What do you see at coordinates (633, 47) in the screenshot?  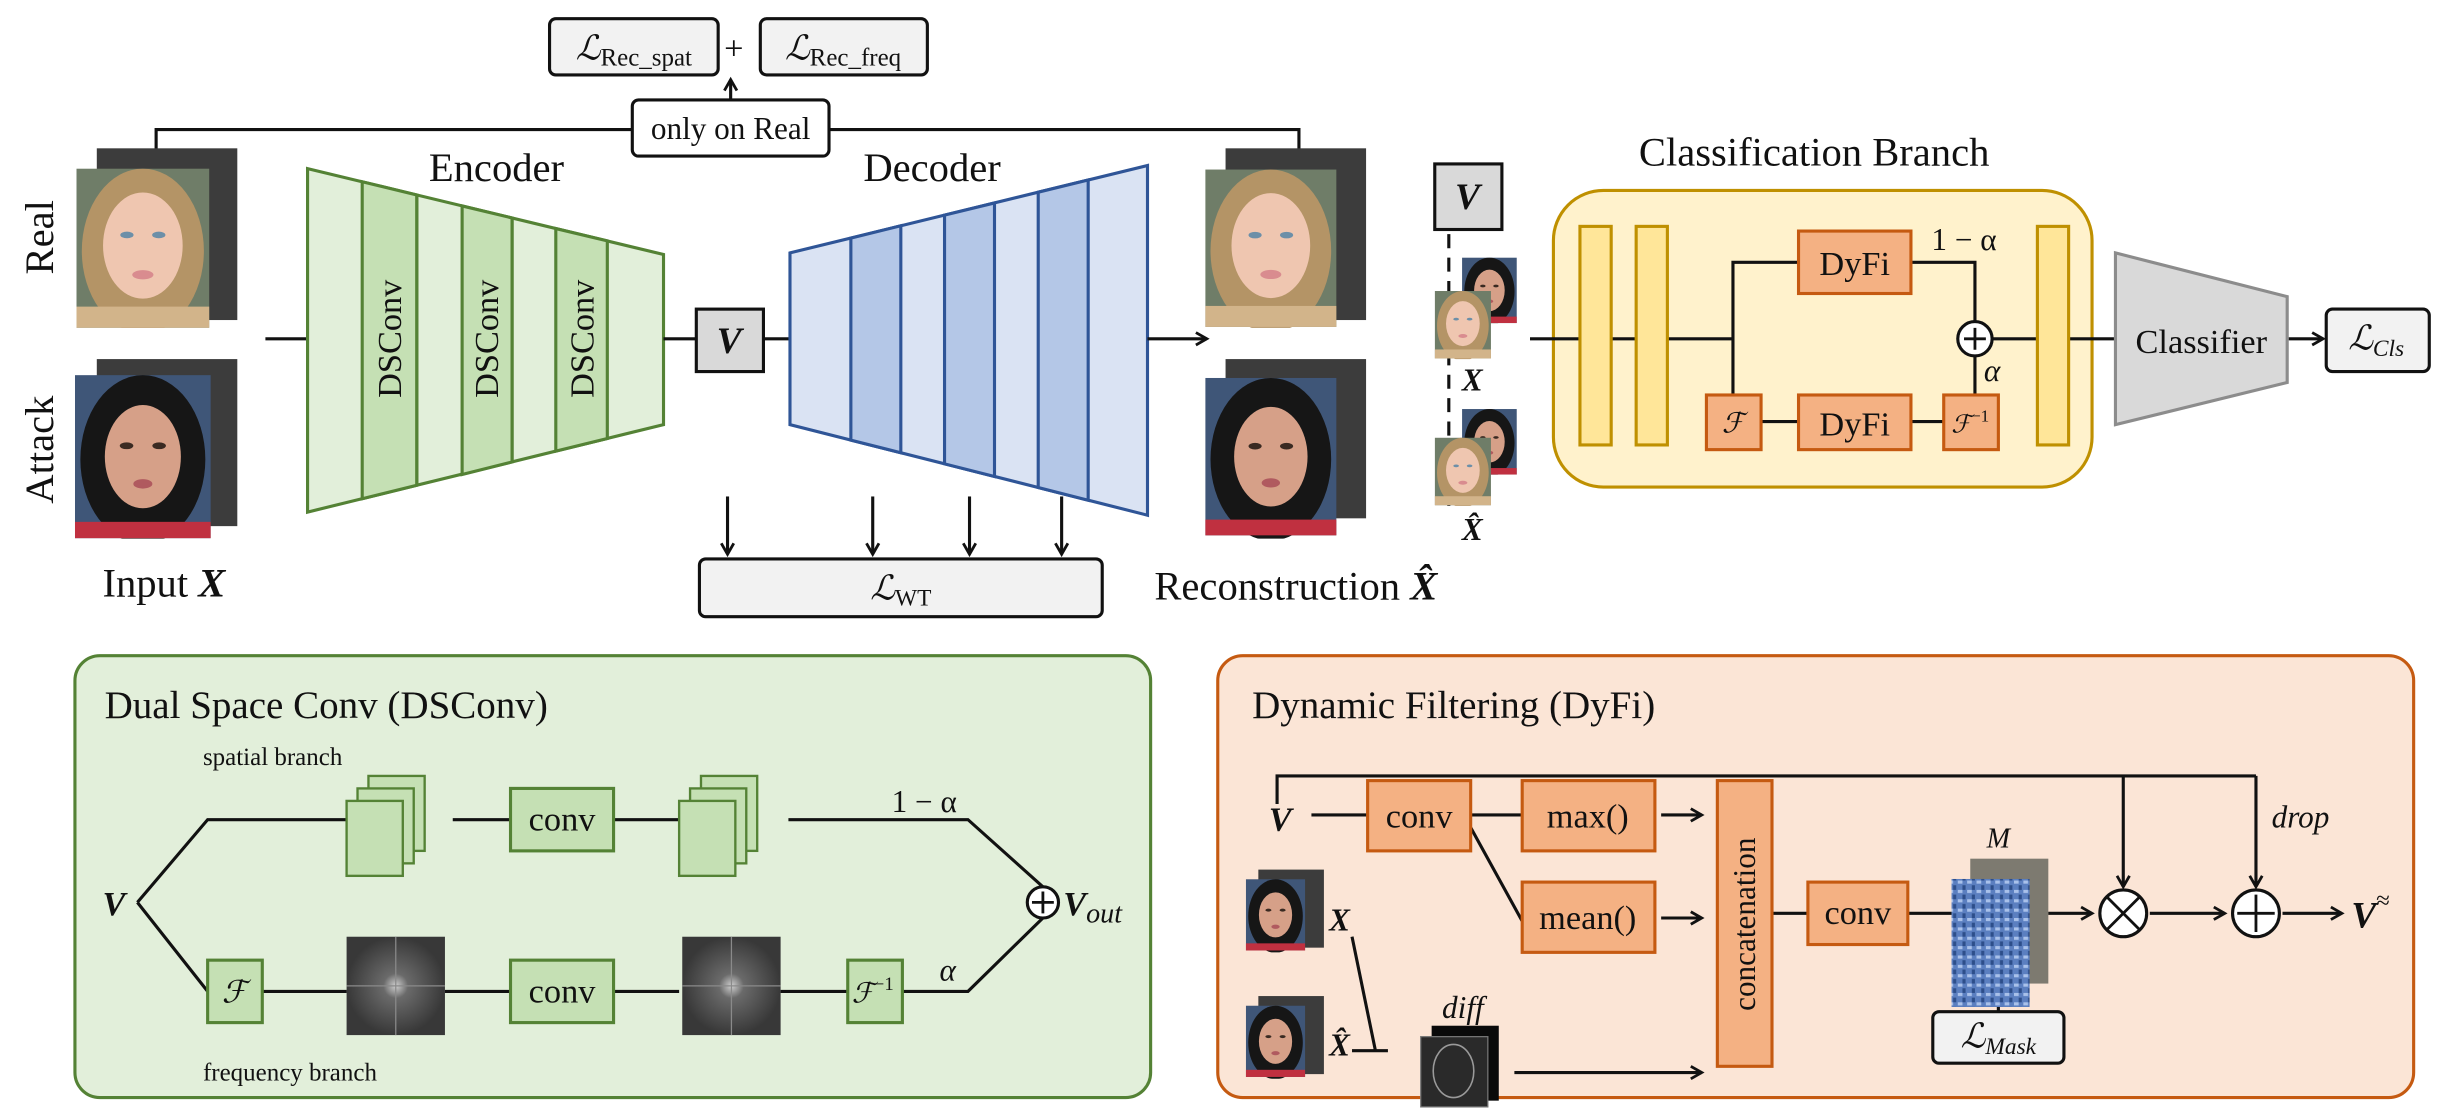 I see `loss-rec-spat-box: ℒRec_spat` at bounding box center [633, 47].